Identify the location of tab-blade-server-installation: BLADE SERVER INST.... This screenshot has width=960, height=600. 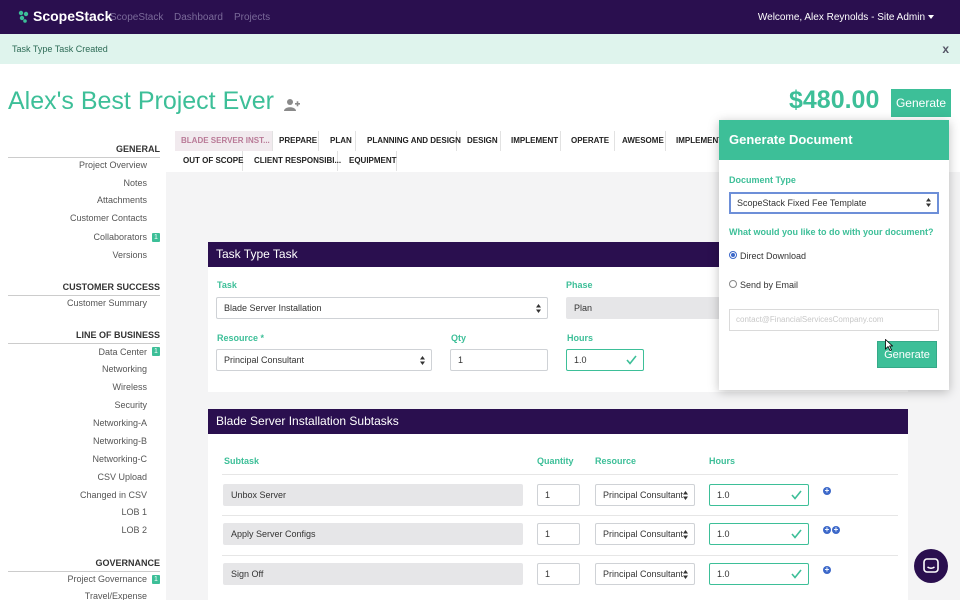
(224, 141).